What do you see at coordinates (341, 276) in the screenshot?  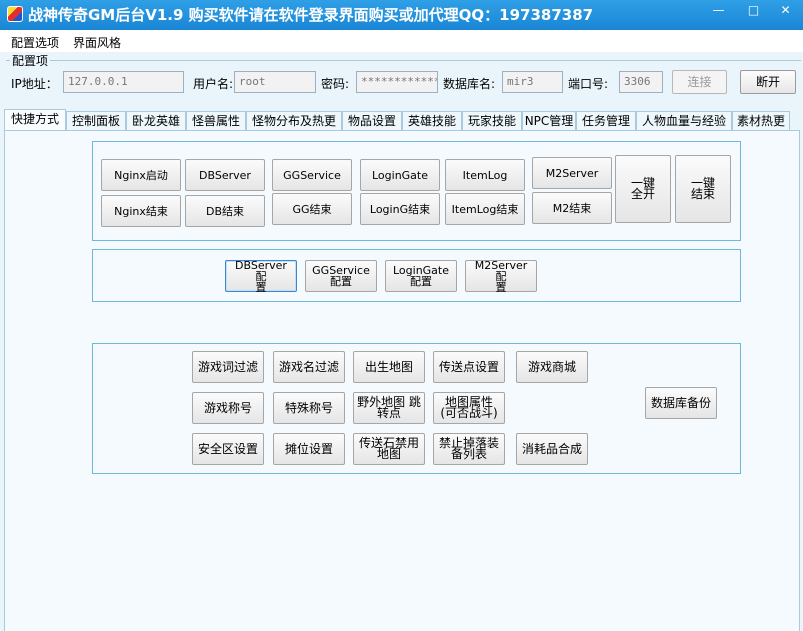 I see `ggservice-config-button: GGService 配置` at bounding box center [341, 276].